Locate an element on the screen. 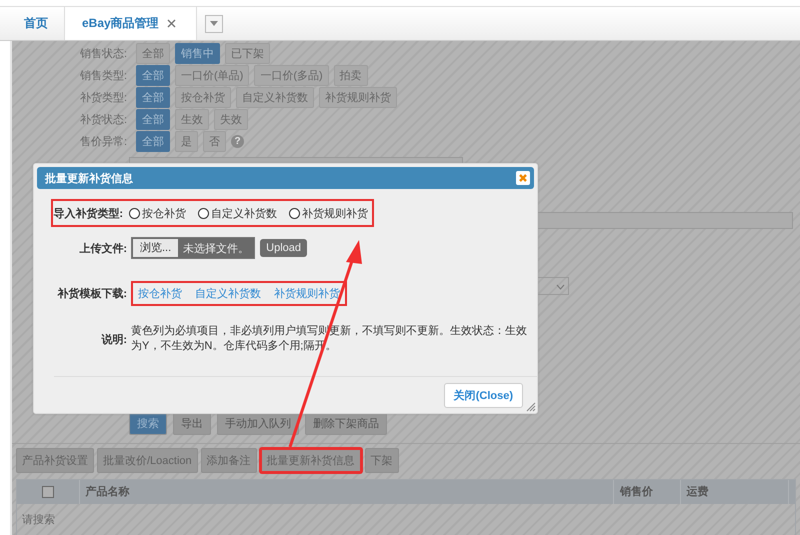 The width and height of the screenshot is (800, 535). empty-message: 请搜索 is located at coordinates (38, 520).